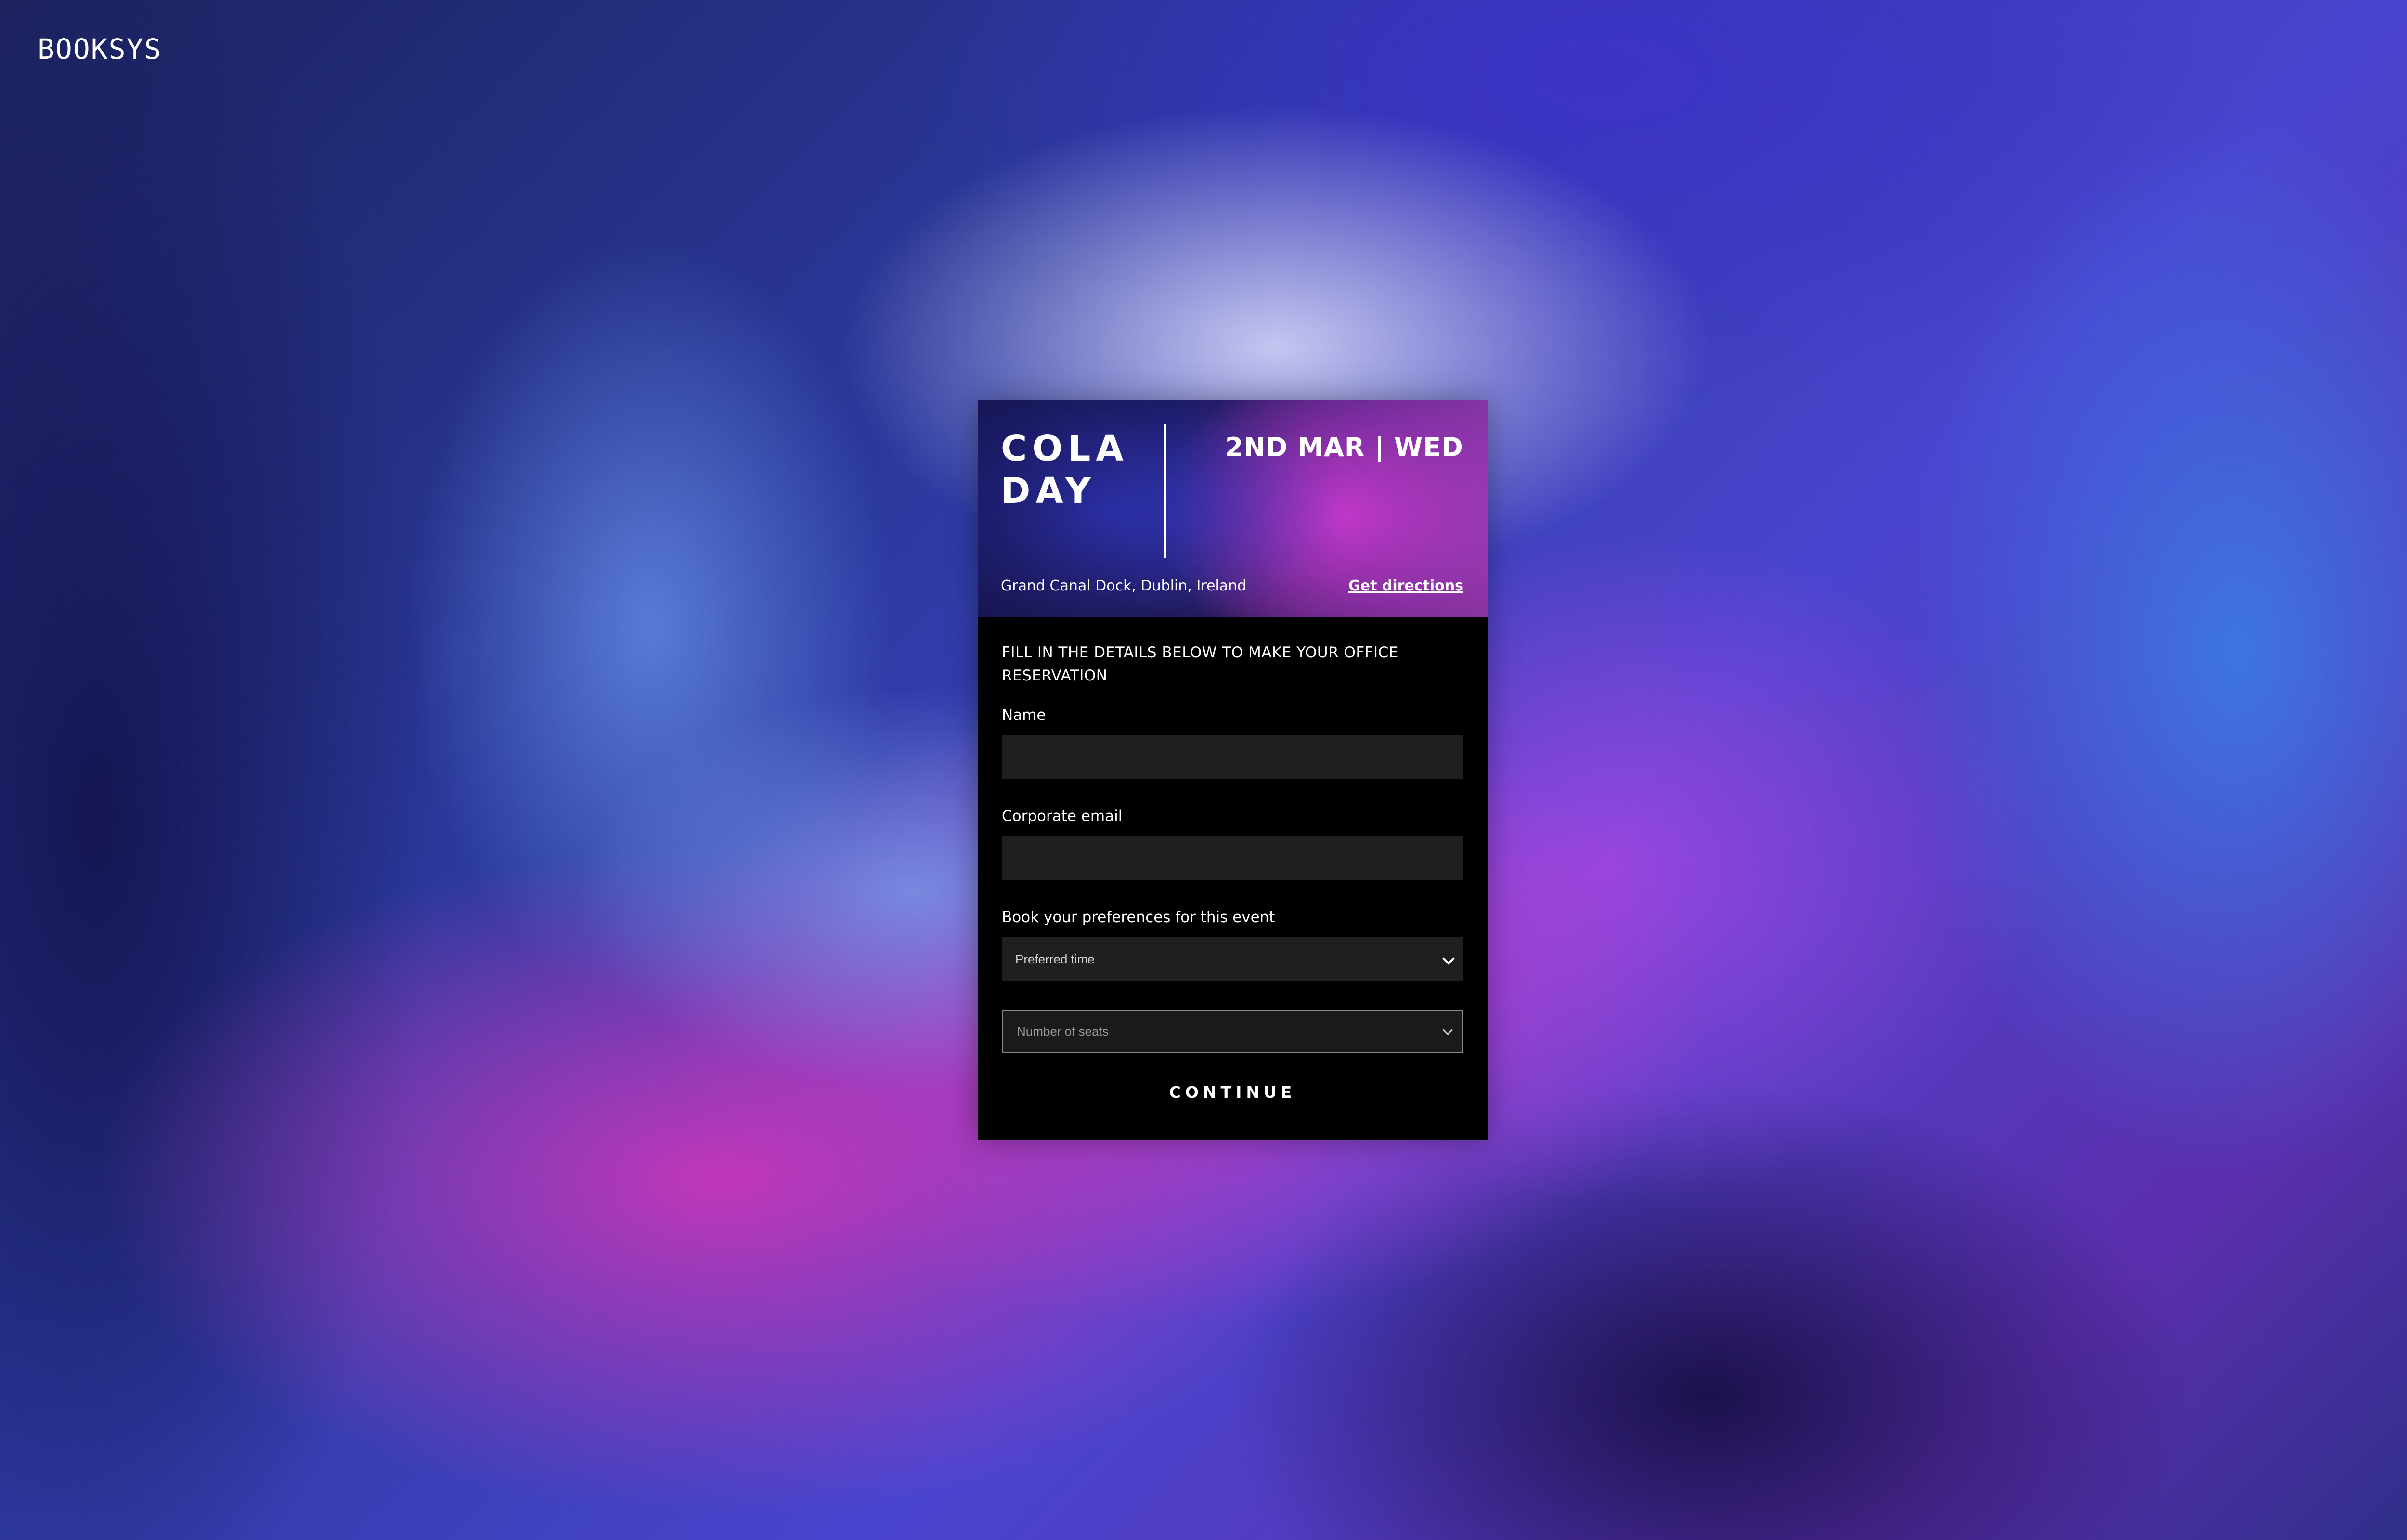 This screenshot has height=1540, width=2407. What do you see at coordinates (1232, 1031) in the screenshot?
I see `number-of-seats-select: Number of seats` at bounding box center [1232, 1031].